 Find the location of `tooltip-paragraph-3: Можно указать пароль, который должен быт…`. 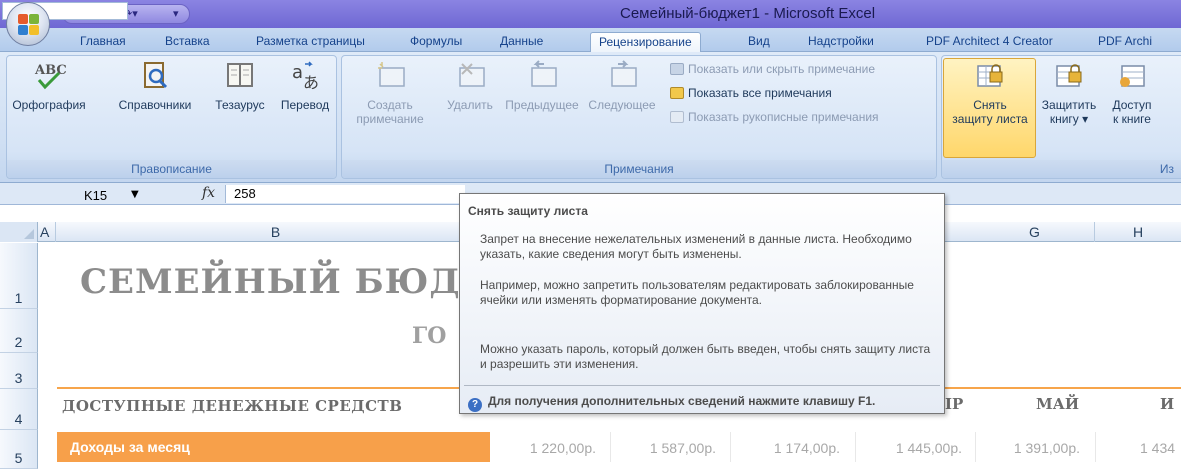

tooltip-paragraph-3: Можно указать пароль, который должен быт… is located at coordinates (705, 356).